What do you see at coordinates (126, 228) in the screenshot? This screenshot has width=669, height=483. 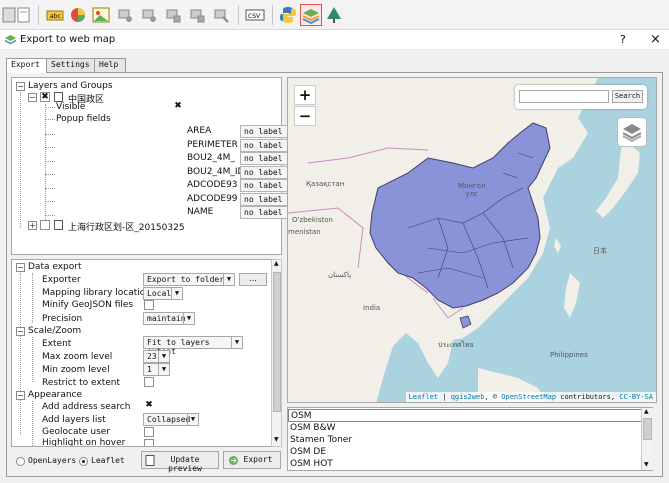 I see `layer-name: 上海行政区划-区_20150325` at bounding box center [126, 228].